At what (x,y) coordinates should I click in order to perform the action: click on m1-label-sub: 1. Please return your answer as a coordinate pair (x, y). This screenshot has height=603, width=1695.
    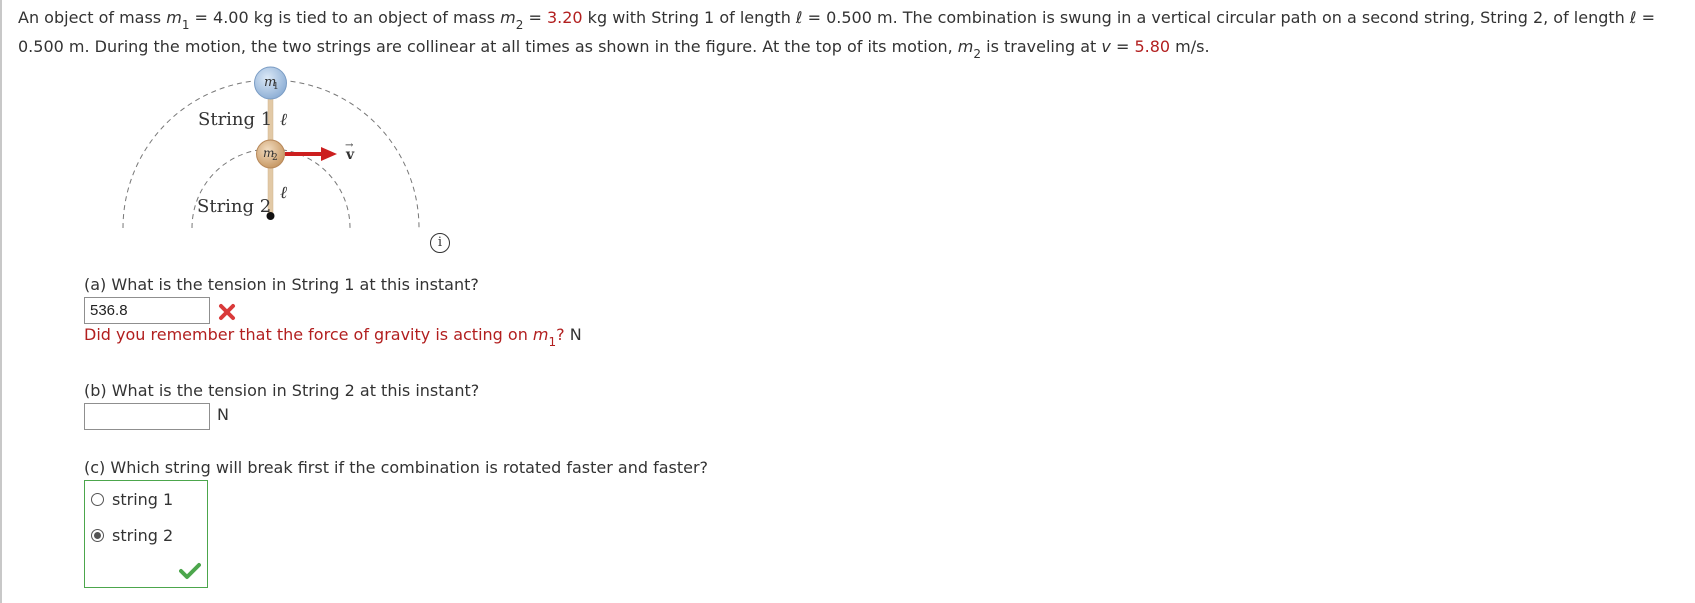
    Looking at the image, I should click on (276, 87).